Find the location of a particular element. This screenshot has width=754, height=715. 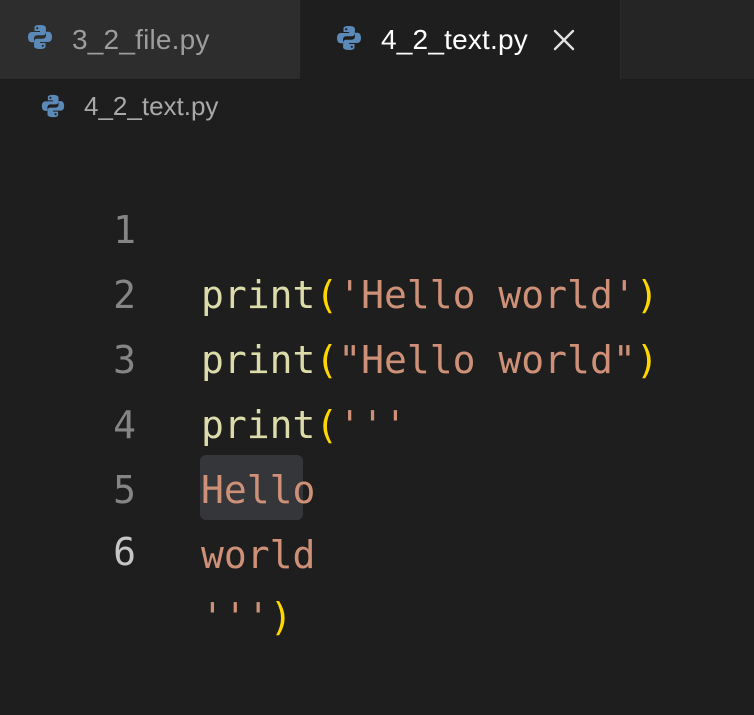

line-code: world is located at coordinates (258, 555).